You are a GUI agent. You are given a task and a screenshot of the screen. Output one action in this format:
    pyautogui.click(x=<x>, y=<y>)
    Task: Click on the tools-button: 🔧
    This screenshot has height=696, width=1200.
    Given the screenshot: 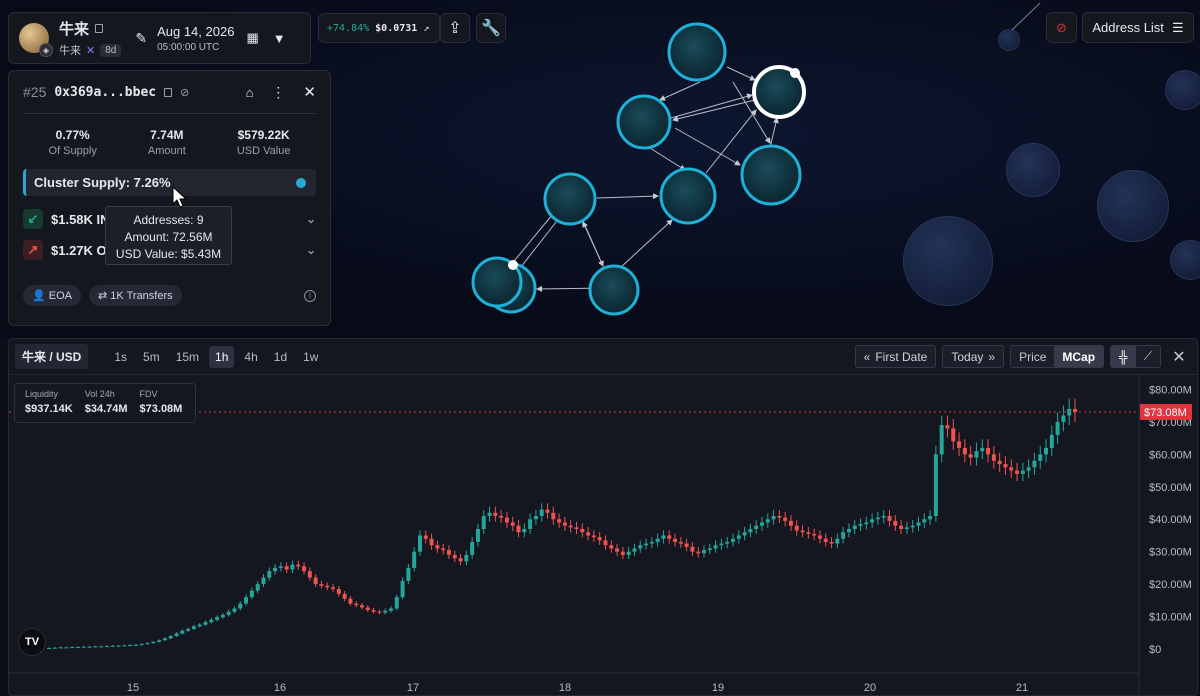 What is the action you would take?
    pyautogui.click(x=491, y=28)
    